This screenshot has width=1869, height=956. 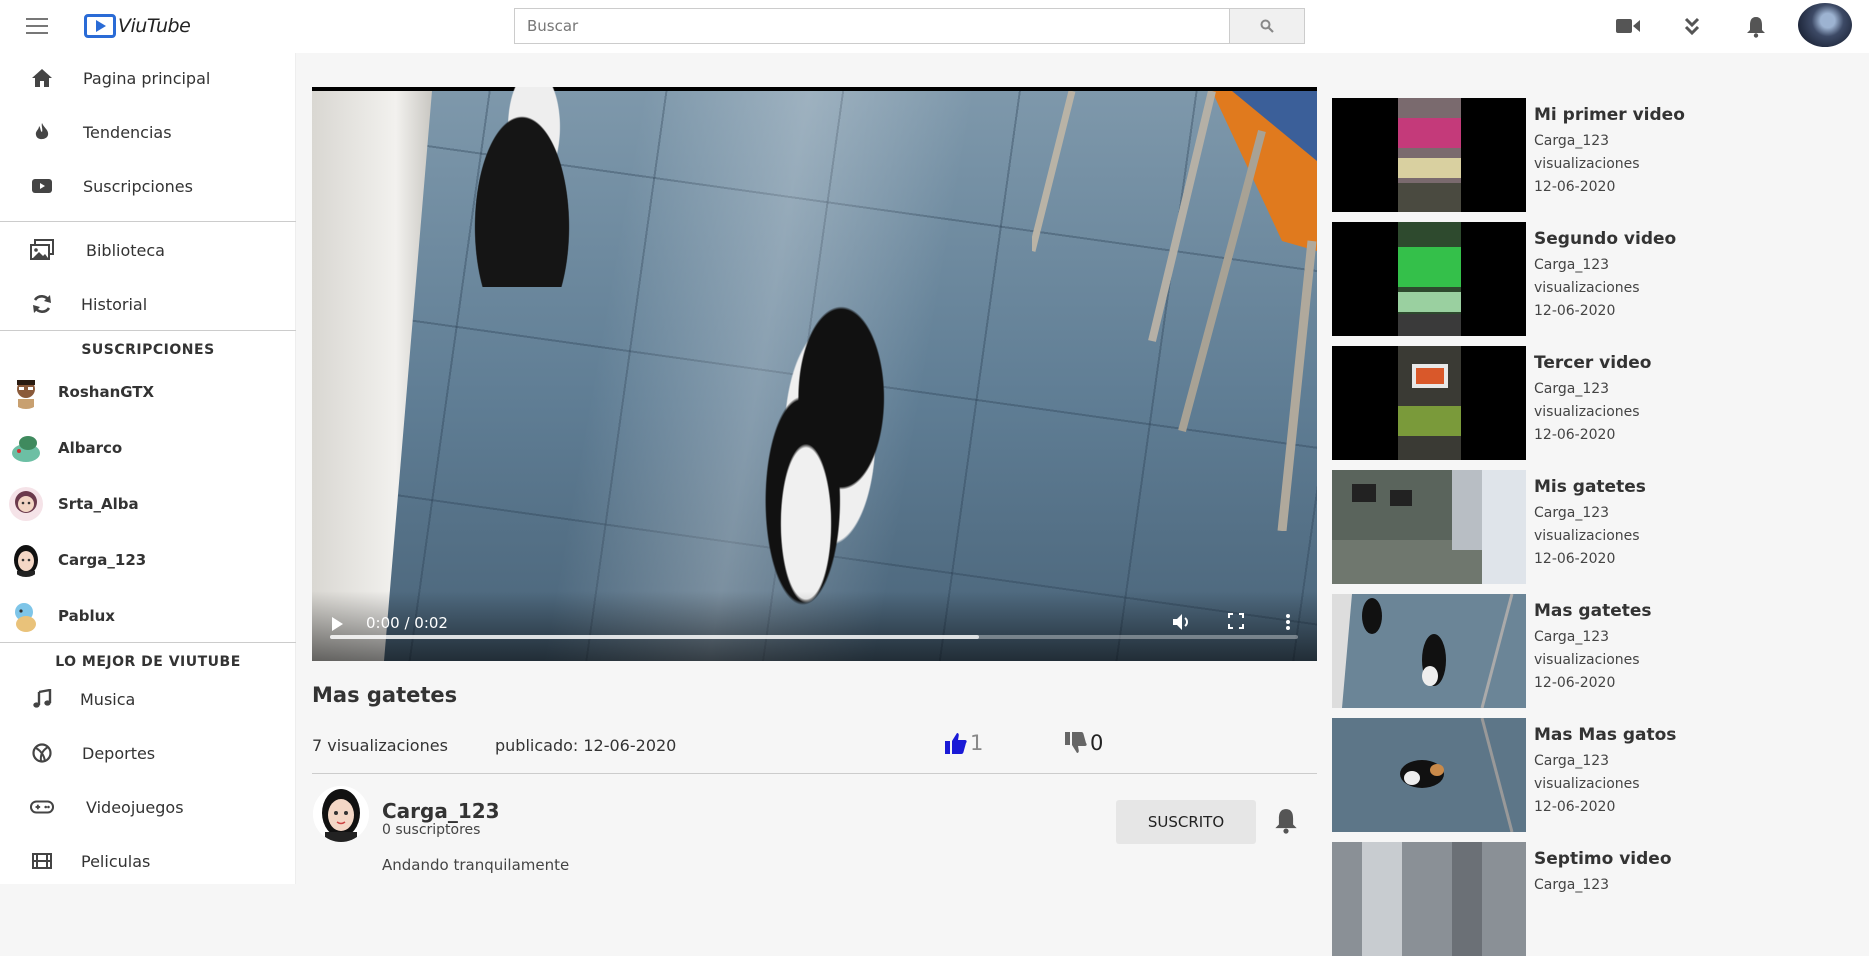 I want to click on sidebar-item-label: Musica, so click(x=108, y=699).